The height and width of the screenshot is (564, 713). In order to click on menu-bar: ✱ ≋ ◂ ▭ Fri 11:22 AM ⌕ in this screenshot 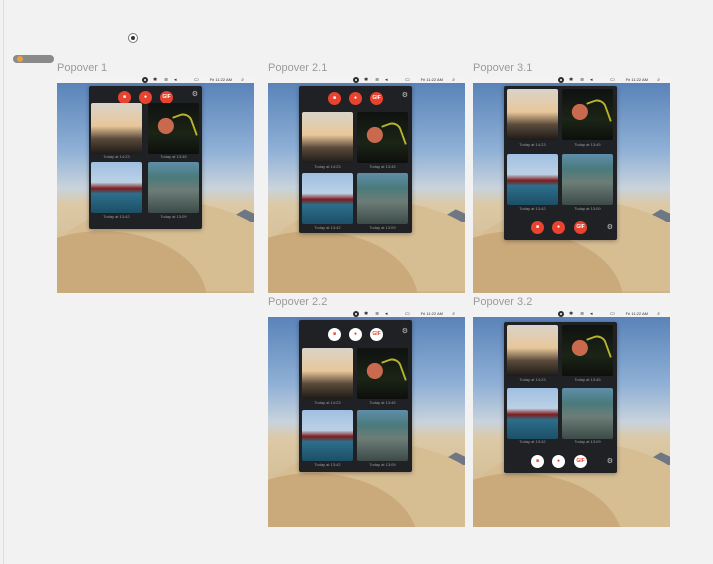, I will do `click(366, 80)`.